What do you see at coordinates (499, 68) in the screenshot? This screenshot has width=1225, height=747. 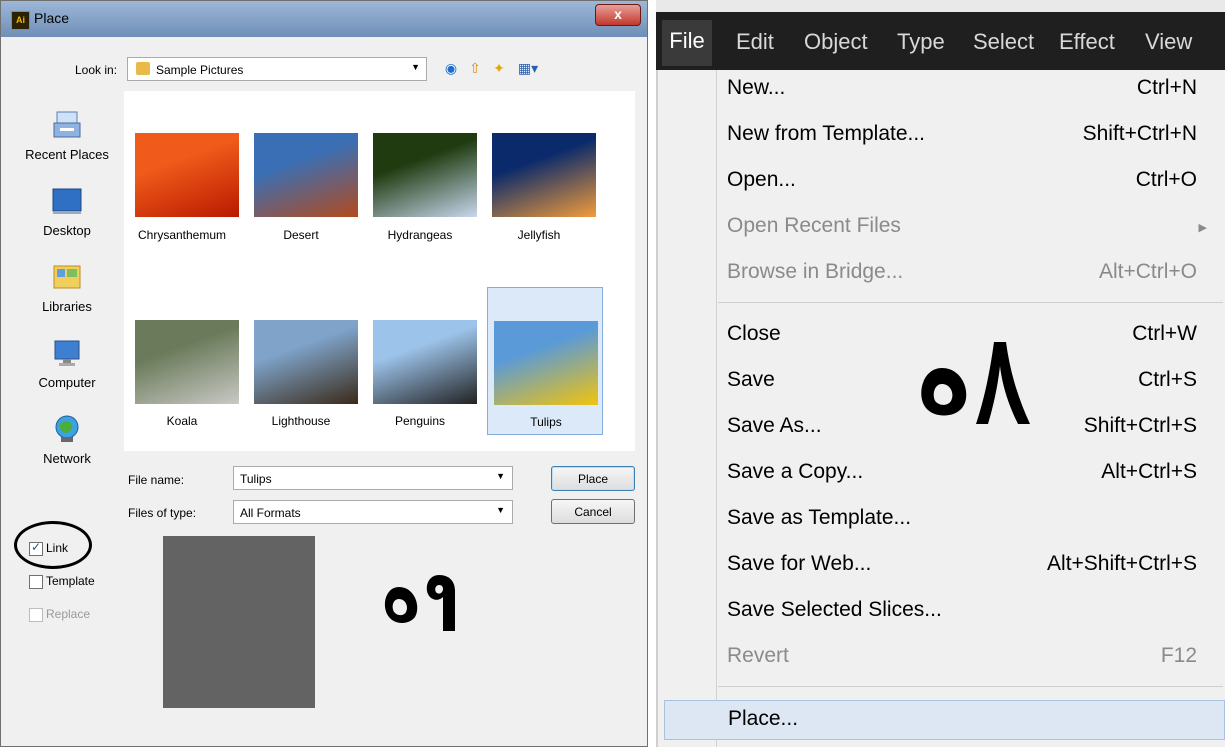 I see `new-folder-icon: ✦` at bounding box center [499, 68].